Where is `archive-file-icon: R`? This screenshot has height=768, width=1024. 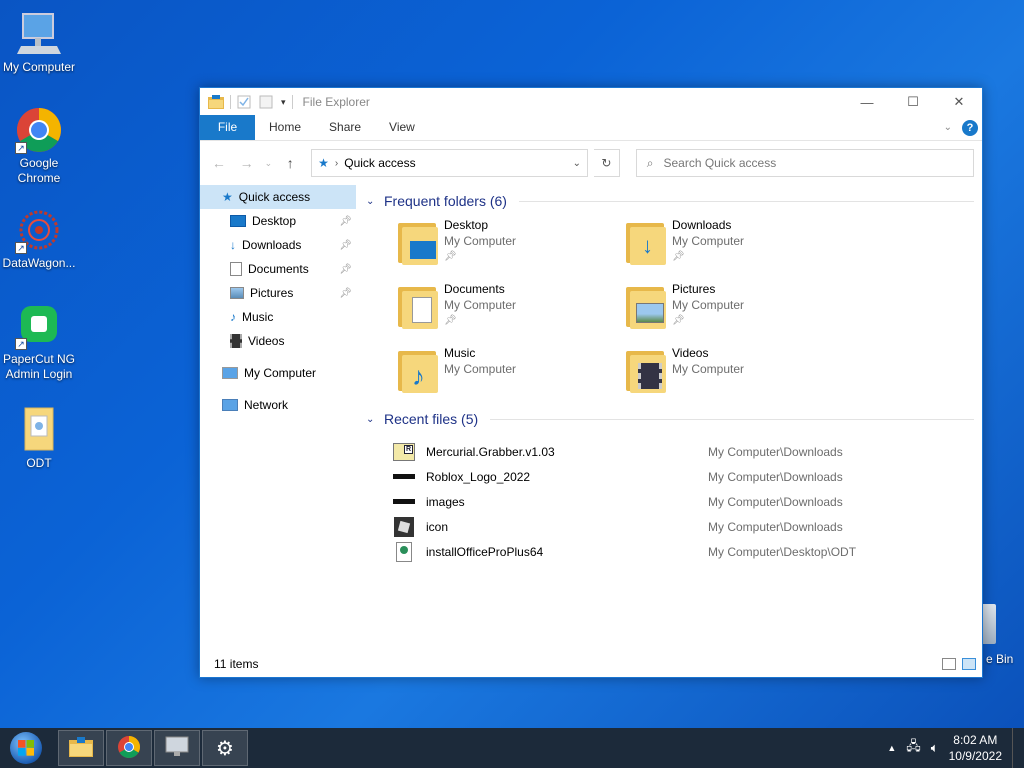 archive-file-icon: R is located at coordinates (404, 452).